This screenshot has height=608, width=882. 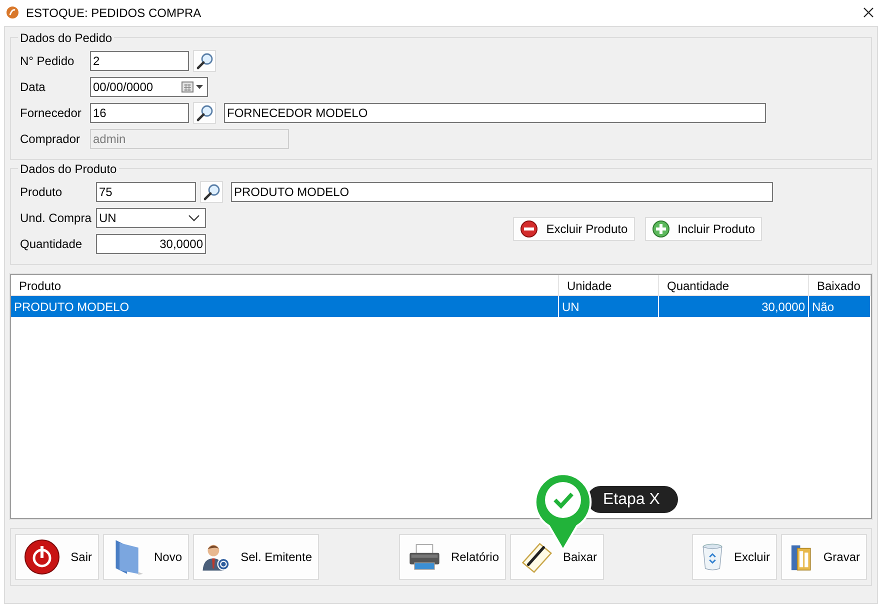 I want to click on column-header: Produto, so click(x=285, y=285).